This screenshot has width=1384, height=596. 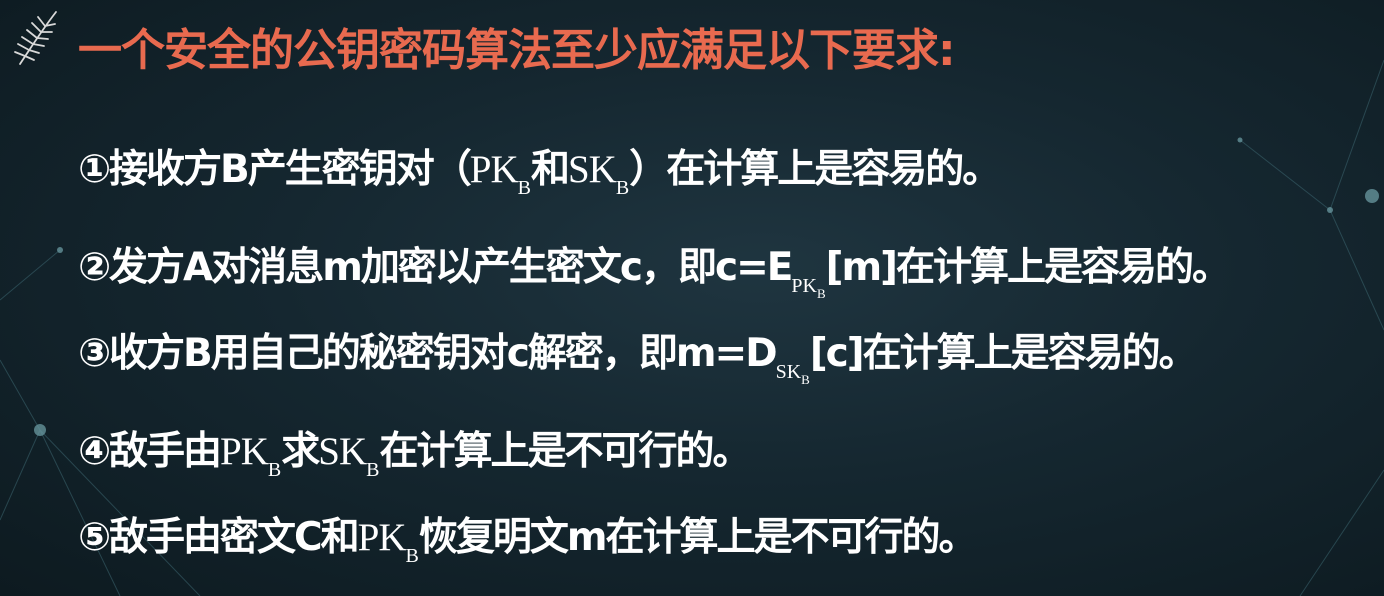 I want to click on req-1-text-b: 和, so click(x=550, y=169).